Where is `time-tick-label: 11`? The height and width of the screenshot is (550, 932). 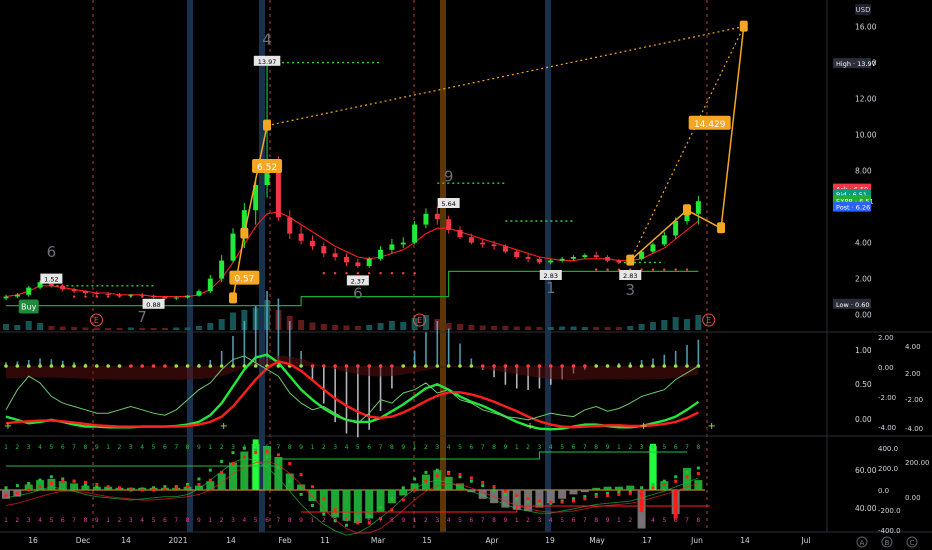
time-tick-label: 11 is located at coordinates (325, 540).